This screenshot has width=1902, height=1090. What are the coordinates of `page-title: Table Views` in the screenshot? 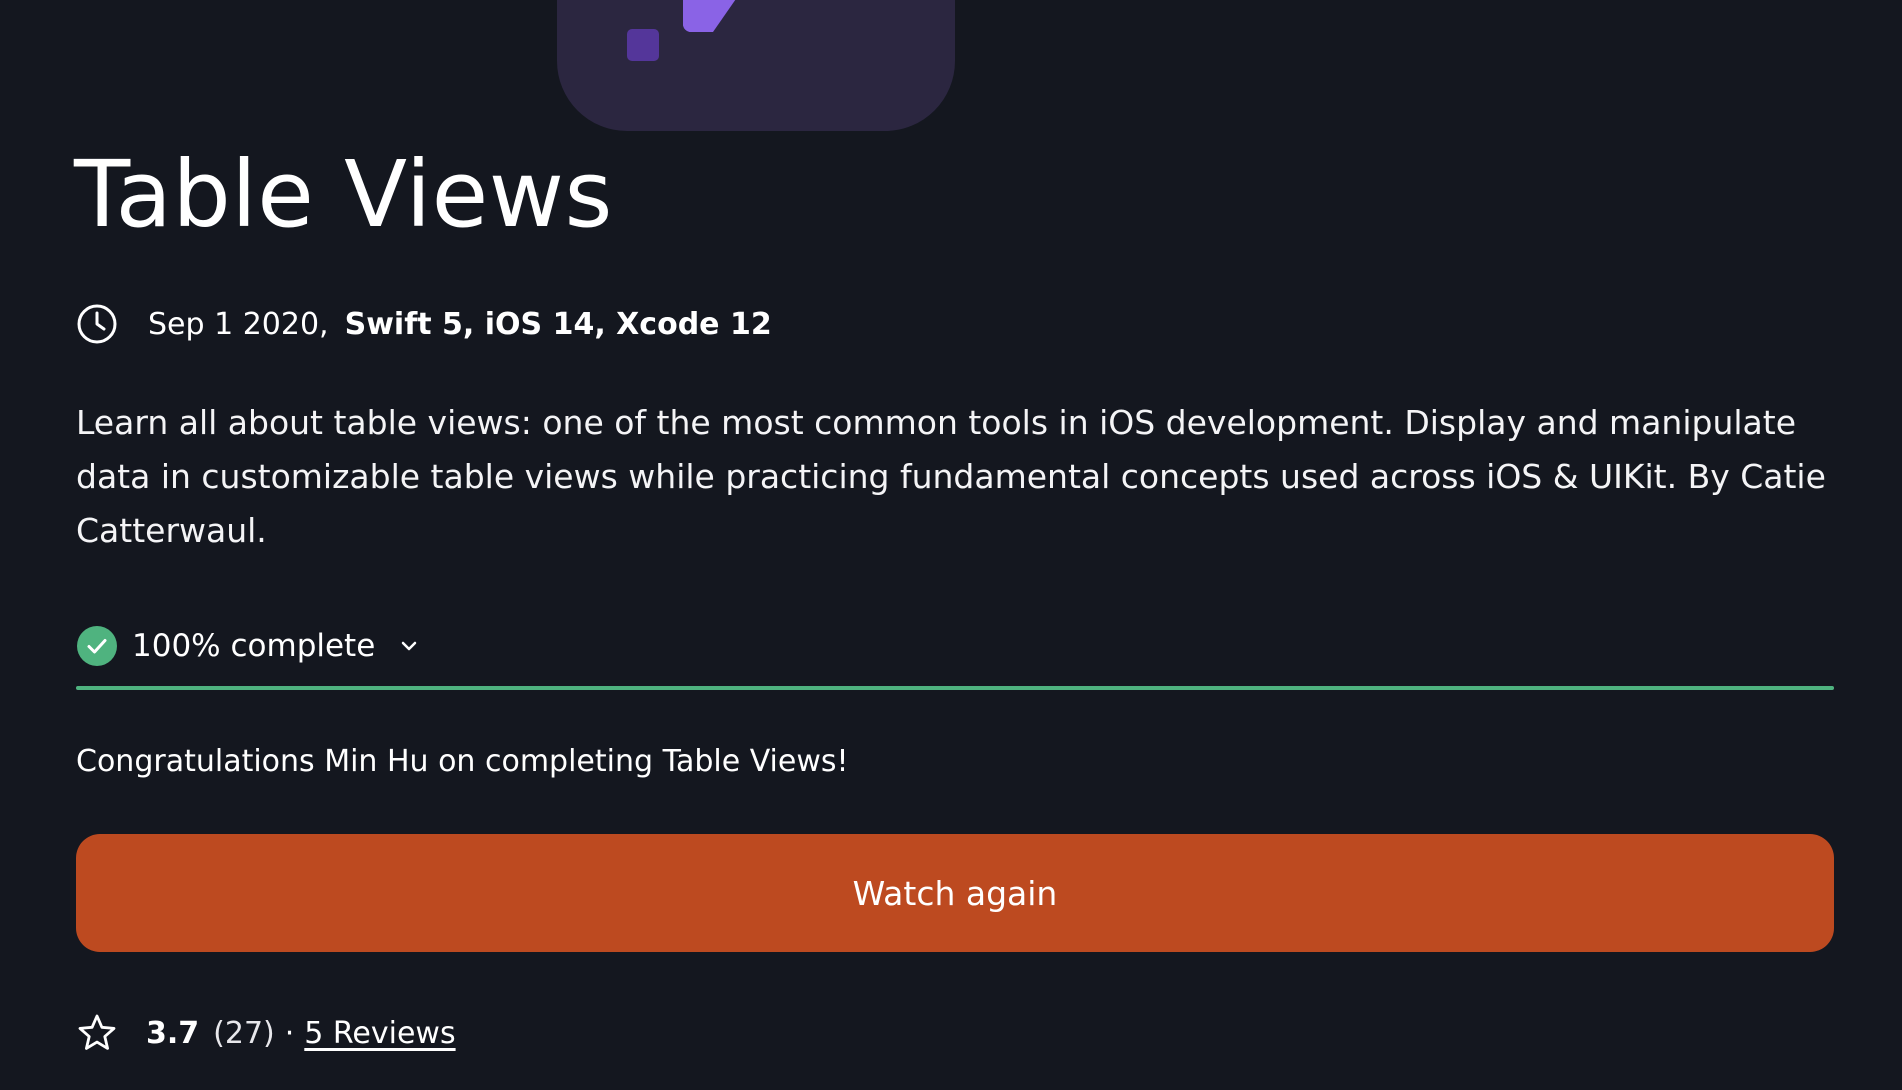 It's located at (343, 194).